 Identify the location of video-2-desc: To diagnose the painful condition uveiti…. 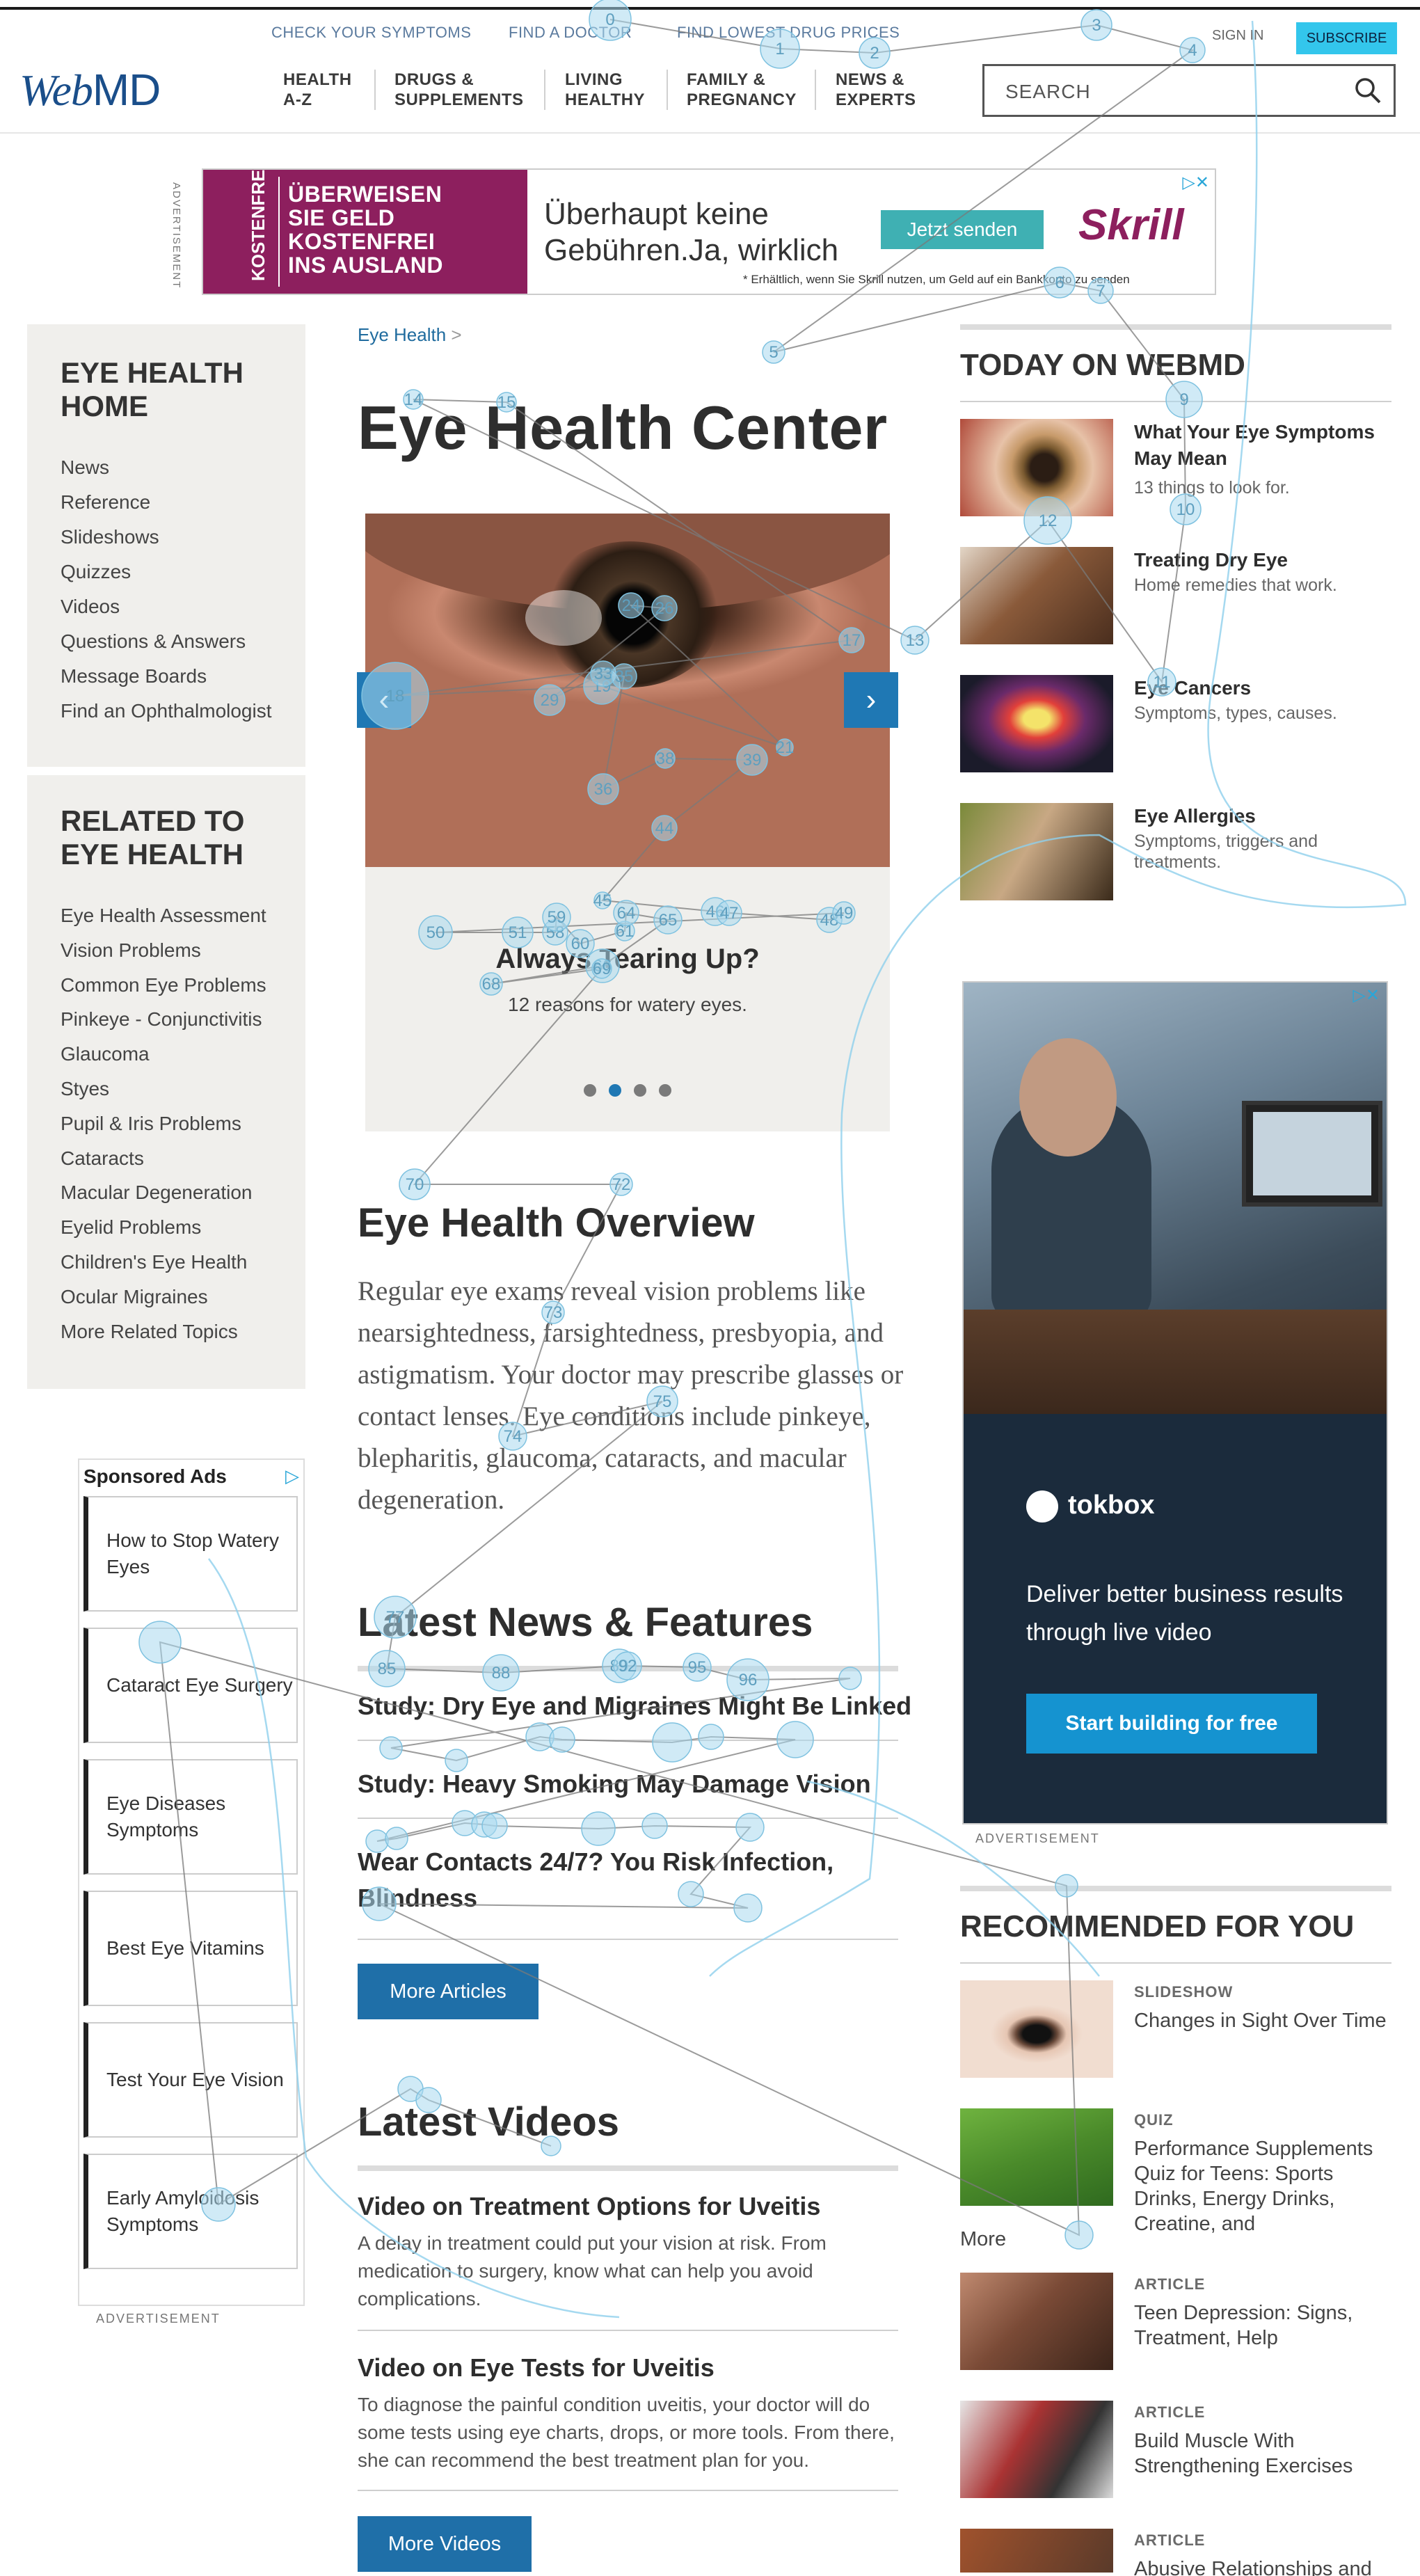
(626, 2432).